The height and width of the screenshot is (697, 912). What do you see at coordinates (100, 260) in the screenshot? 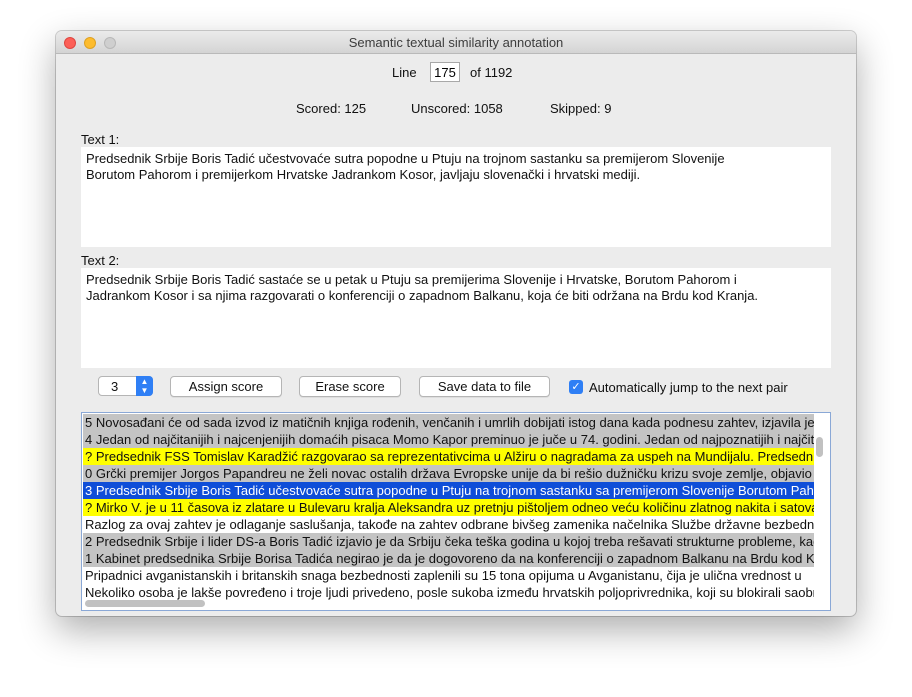
I see `text2-label: Text 2:` at bounding box center [100, 260].